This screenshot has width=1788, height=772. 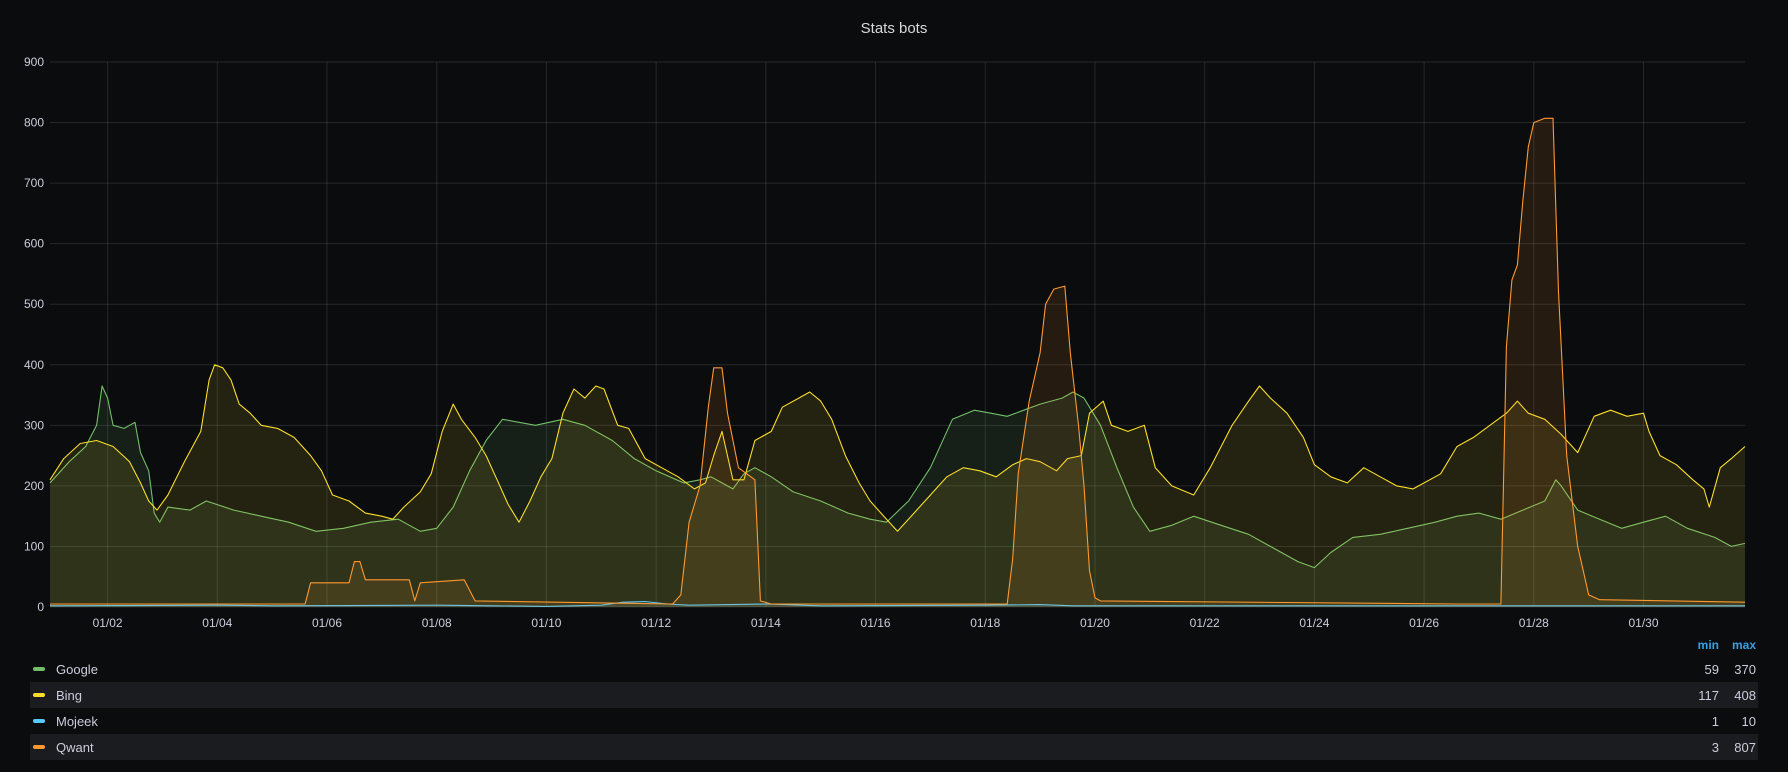 I want to click on legend-max-google: 370, so click(x=1745, y=669).